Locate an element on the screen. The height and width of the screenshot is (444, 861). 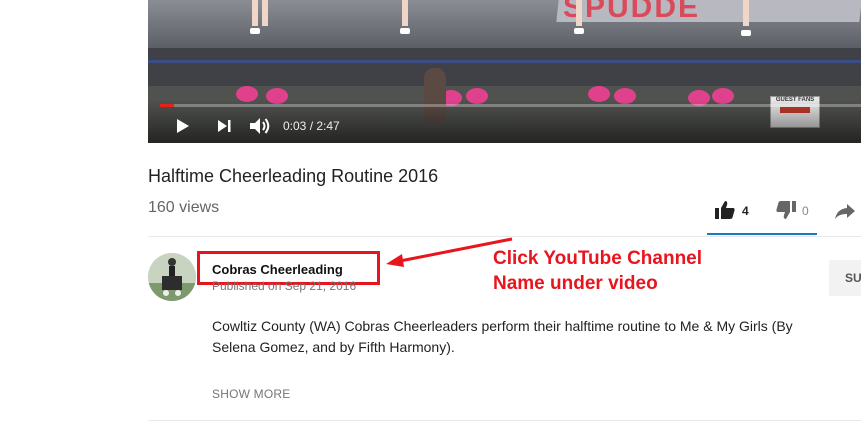
divider is located at coordinates (504, 420).